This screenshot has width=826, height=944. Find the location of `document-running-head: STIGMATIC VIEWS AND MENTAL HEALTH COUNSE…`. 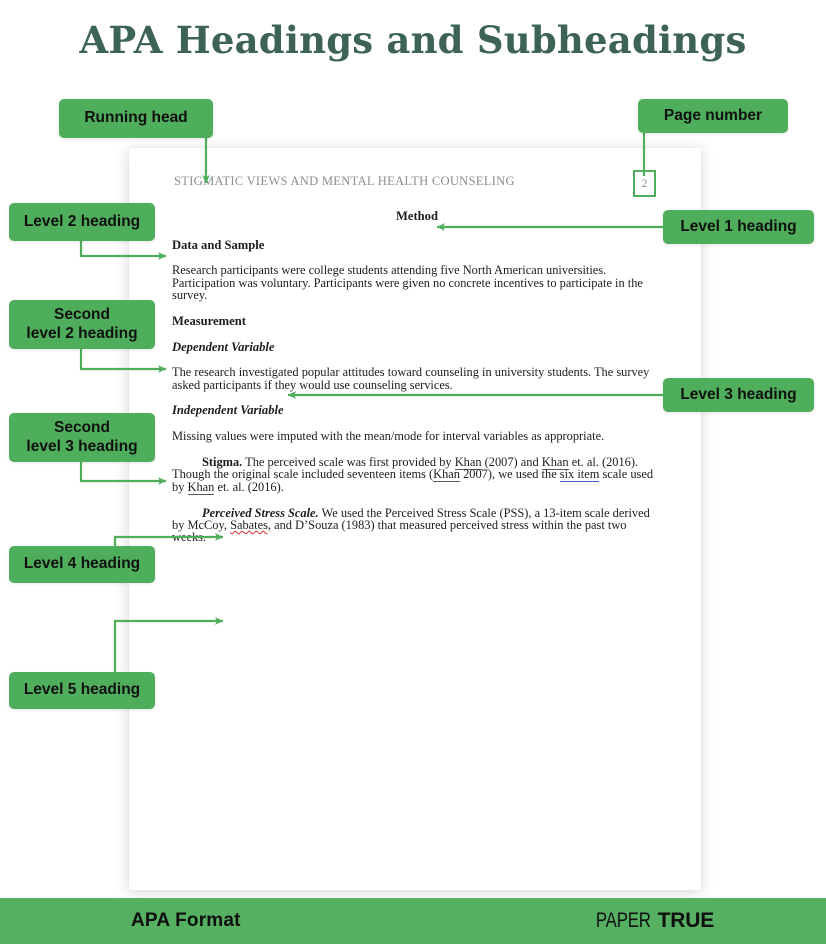

document-running-head: STIGMATIC VIEWS AND MENTAL HEALTH COUNSE… is located at coordinates (344, 181).